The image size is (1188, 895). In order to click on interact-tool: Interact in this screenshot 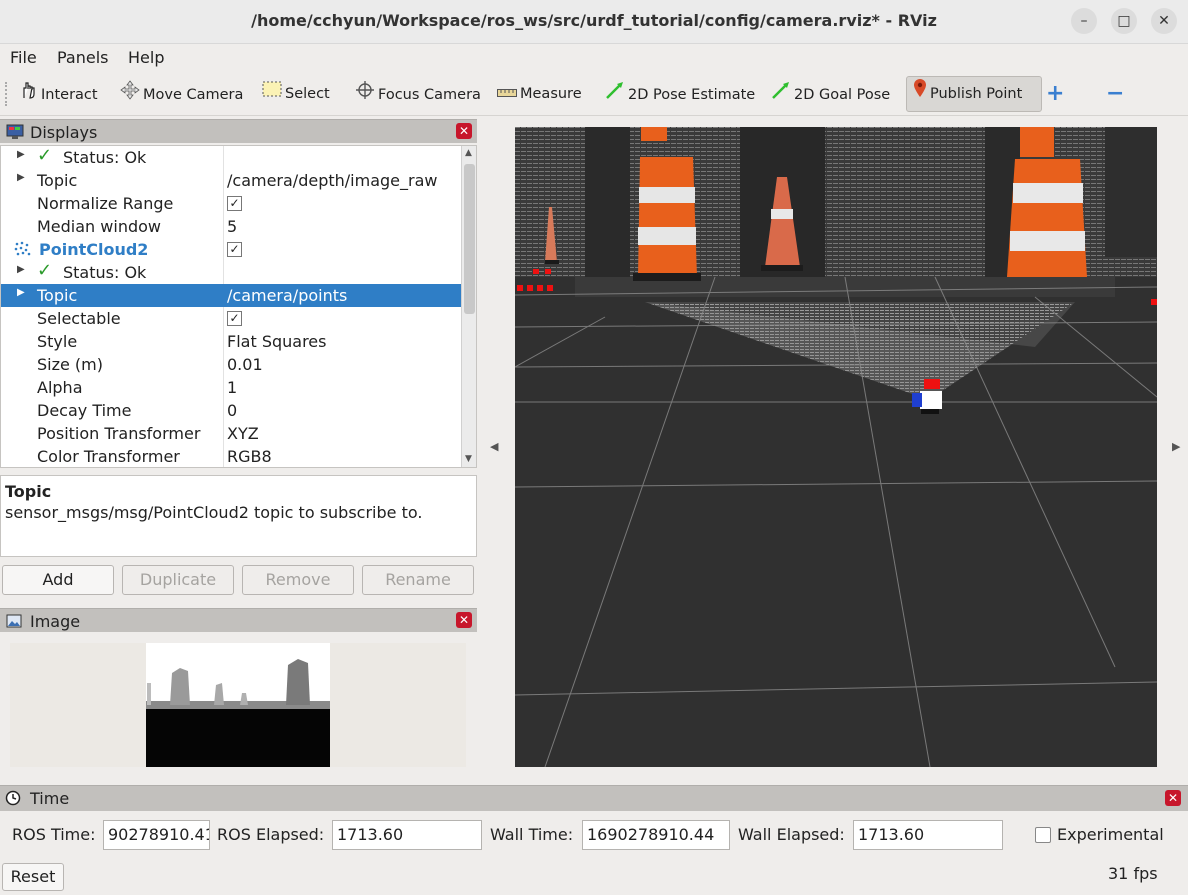, I will do `click(58, 94)`.